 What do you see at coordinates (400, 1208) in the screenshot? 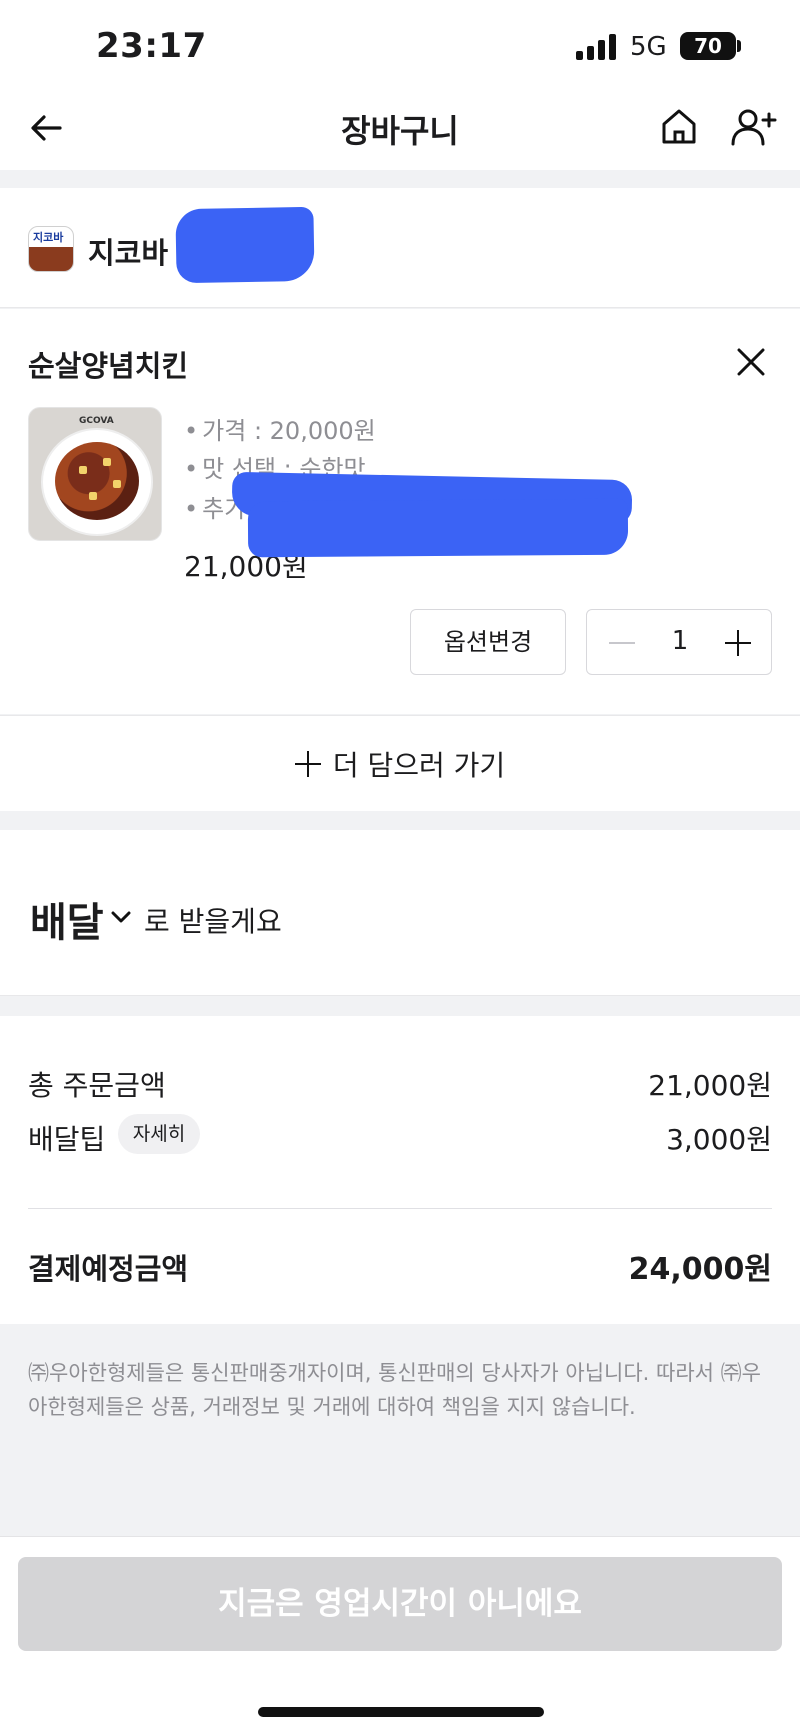
I see `divider` at bounding box center [400, 1208].